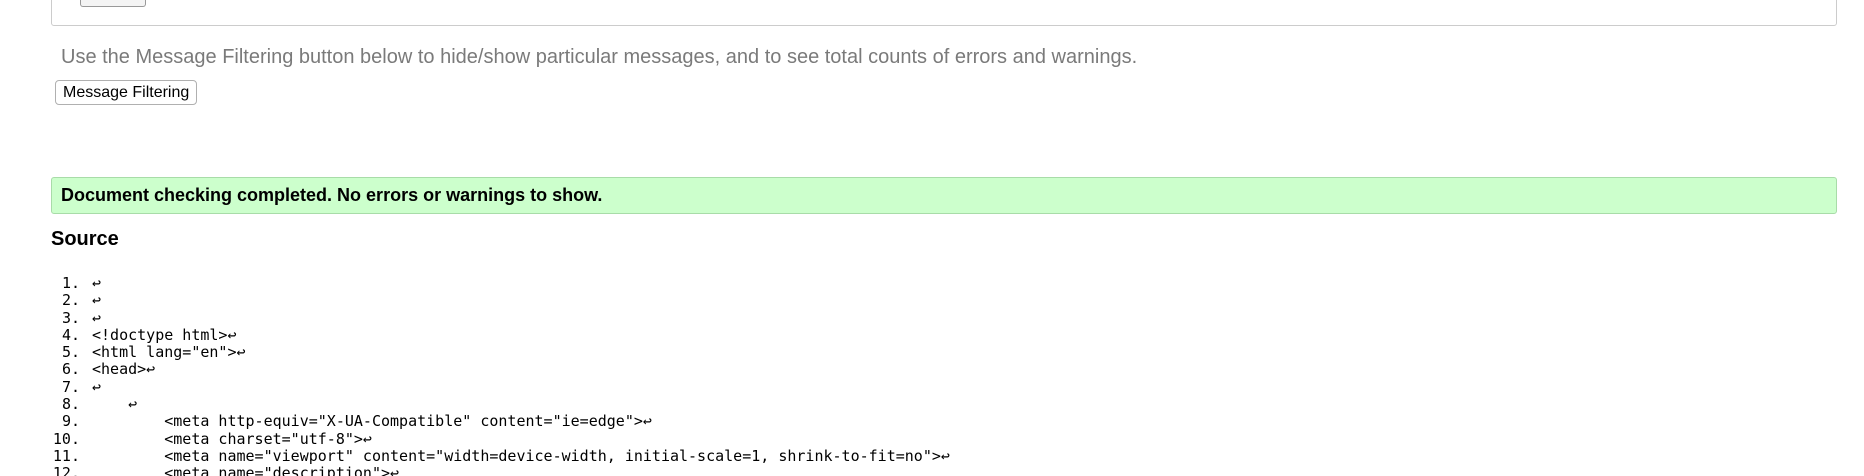  What do you see at coordinates (70, 317) in the screenshot?
I see `line-number: 3.` at bounding box center [70, 317].